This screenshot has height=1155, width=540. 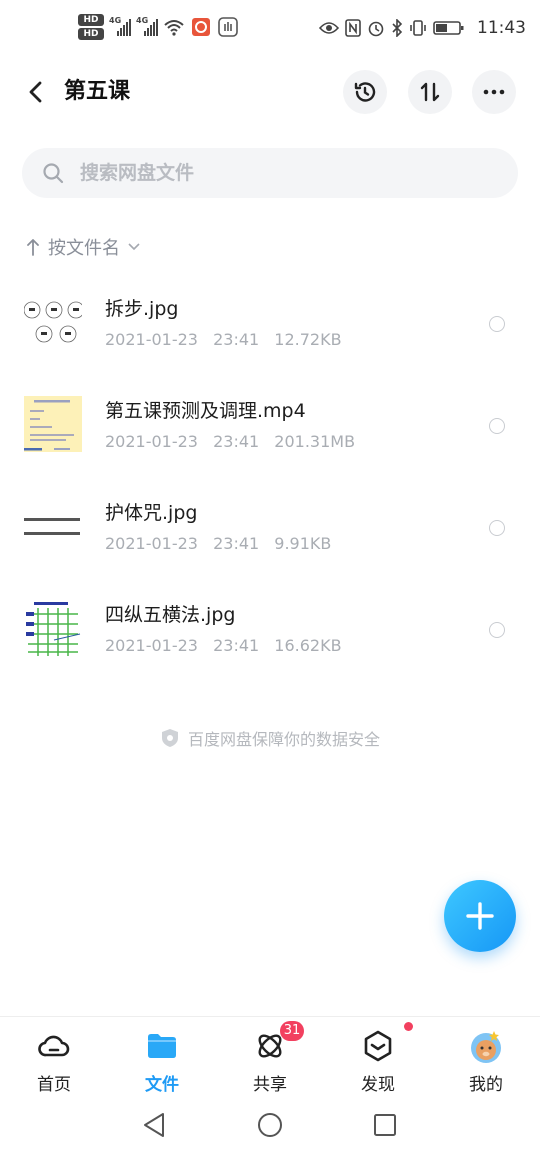 What do you see at coordinates (378, 1046) in the screenshot?
I see `discover-icon` at bounding box center [378, 1046].